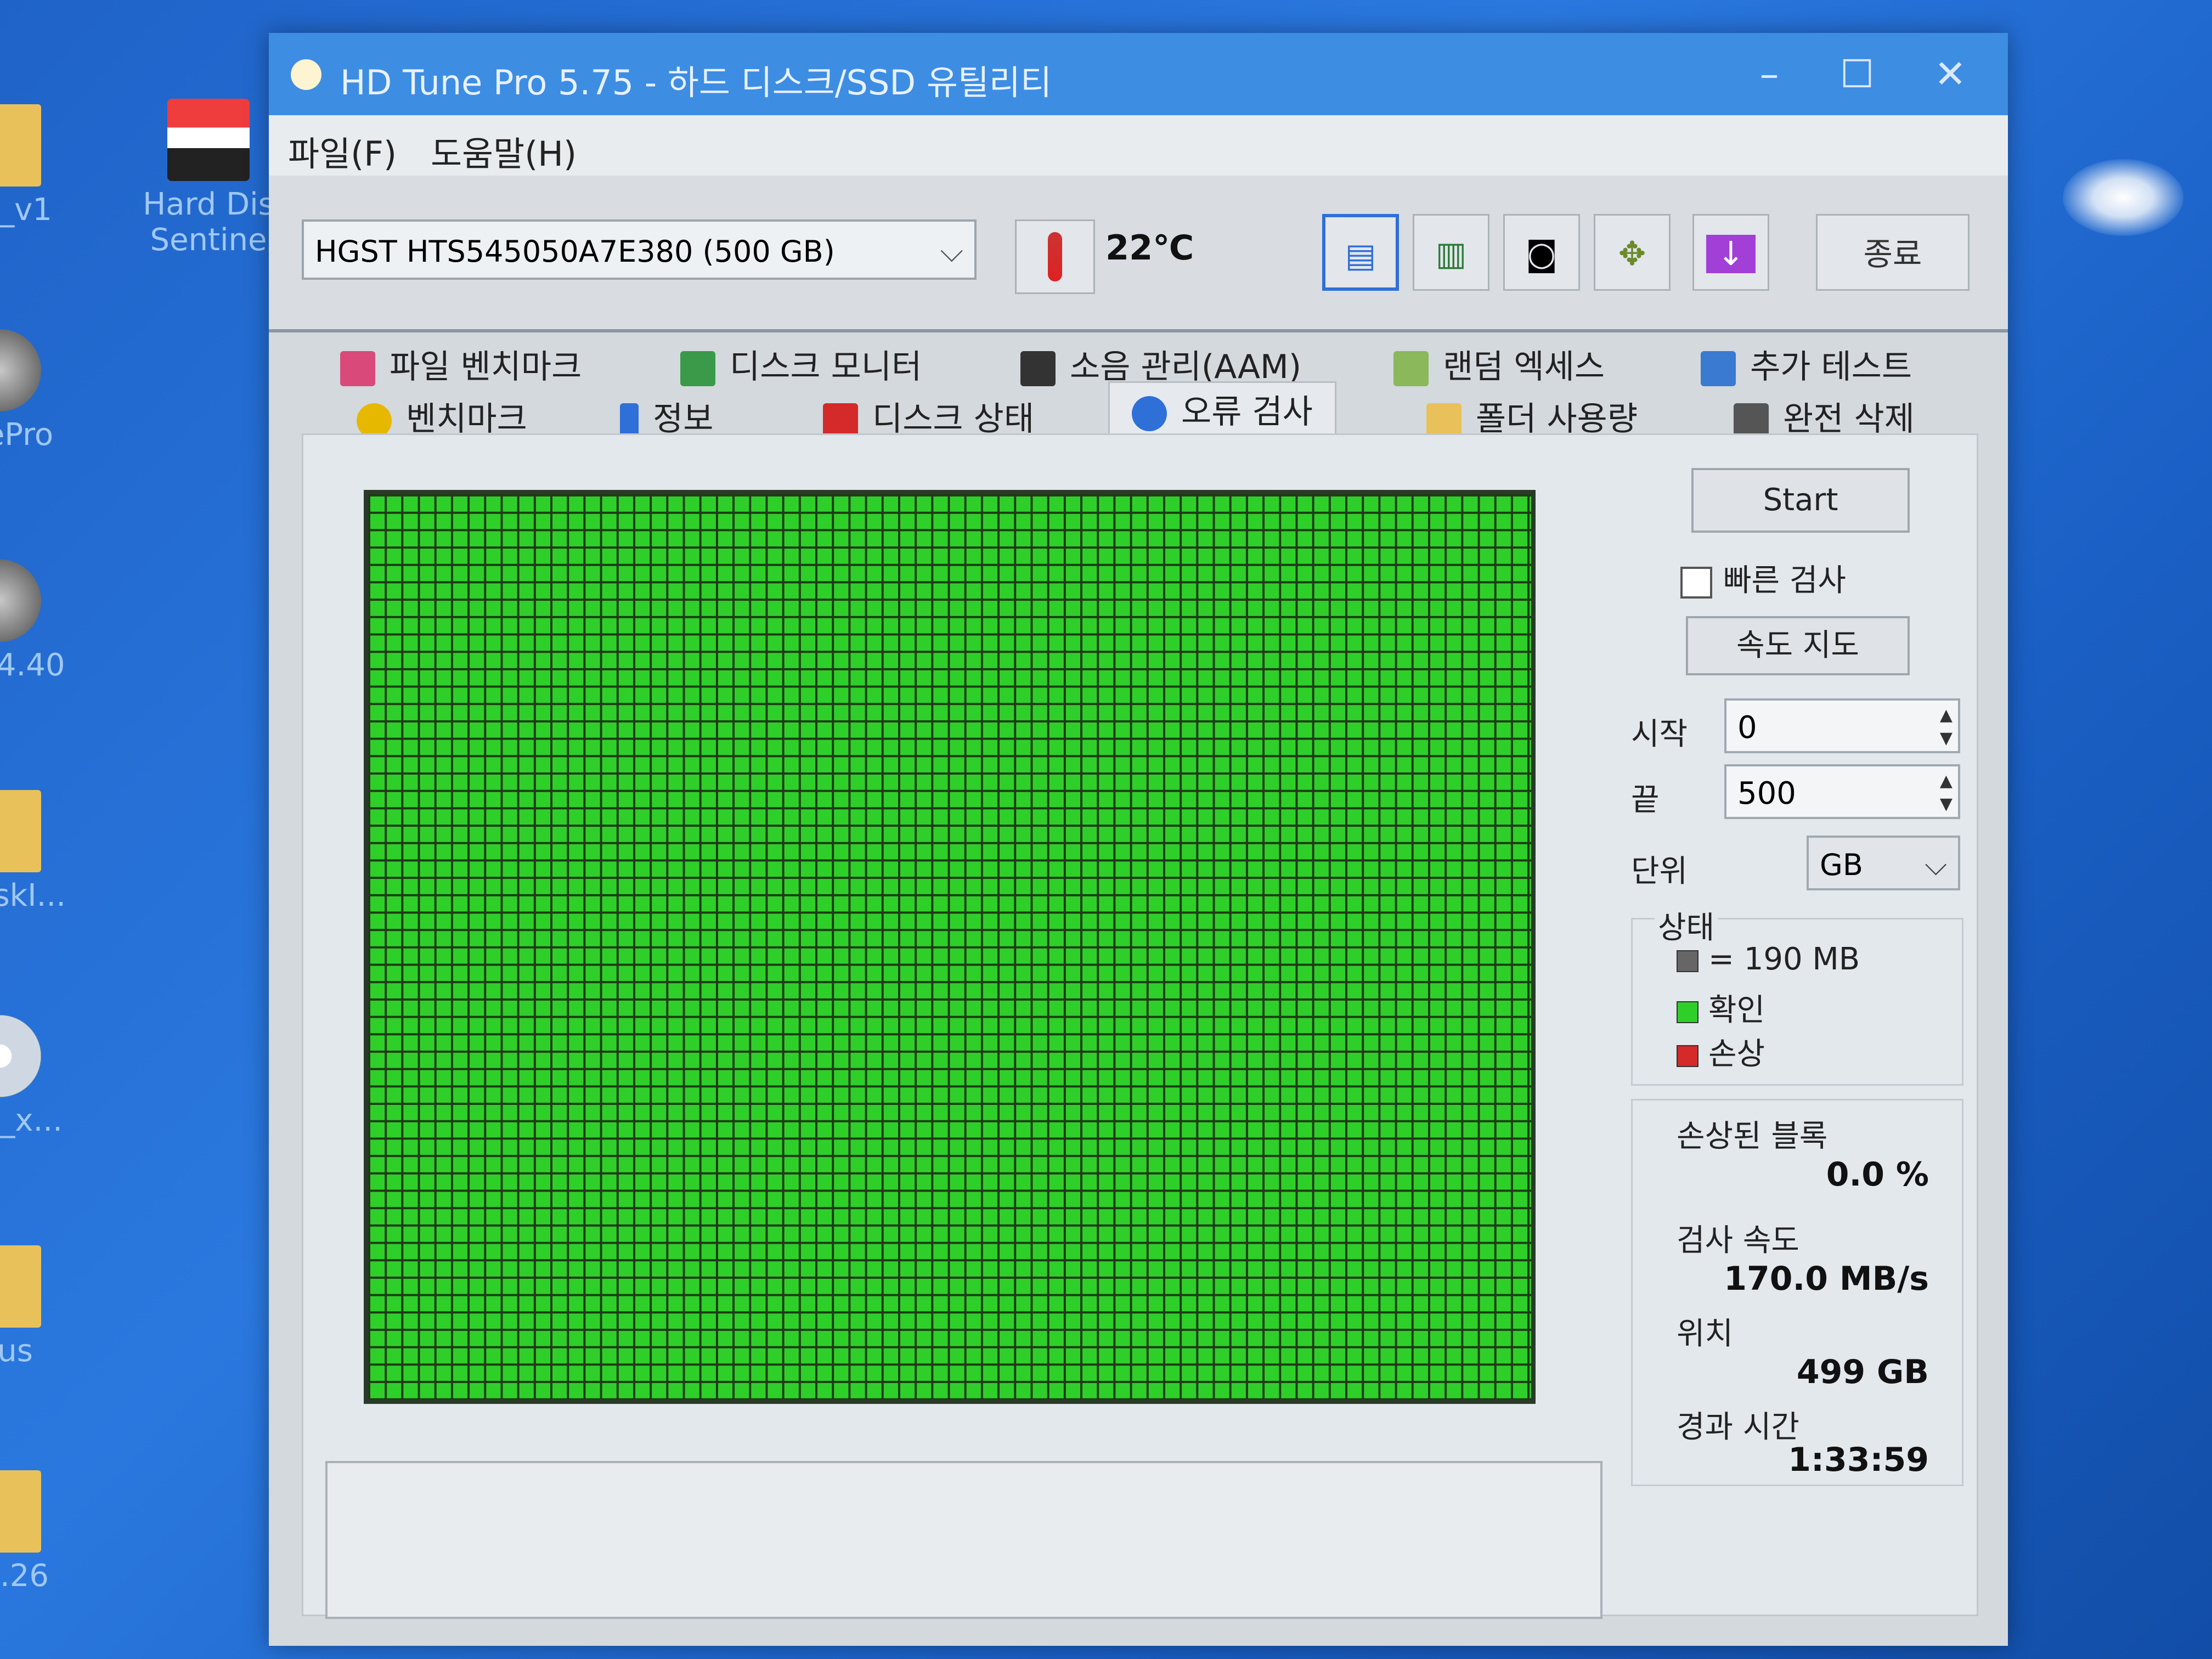 This screenshot has height=1659, width=2212. I want to click on legend-ok: 확인, so click(1721, 1007).